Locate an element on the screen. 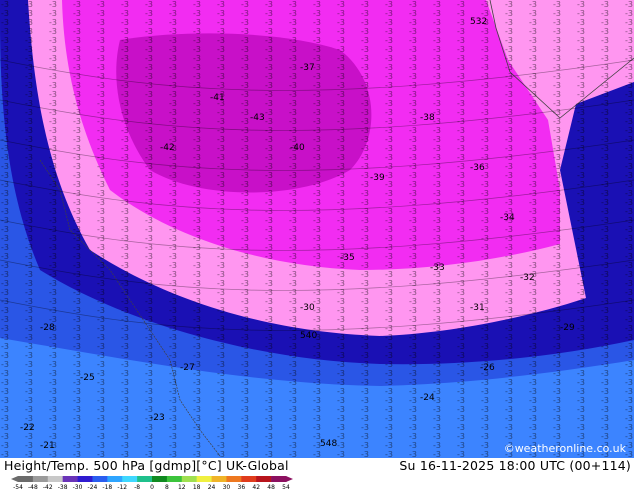 The image size is (634, 490). scale-tick-label: 24 is located at coordinates (212, 487).